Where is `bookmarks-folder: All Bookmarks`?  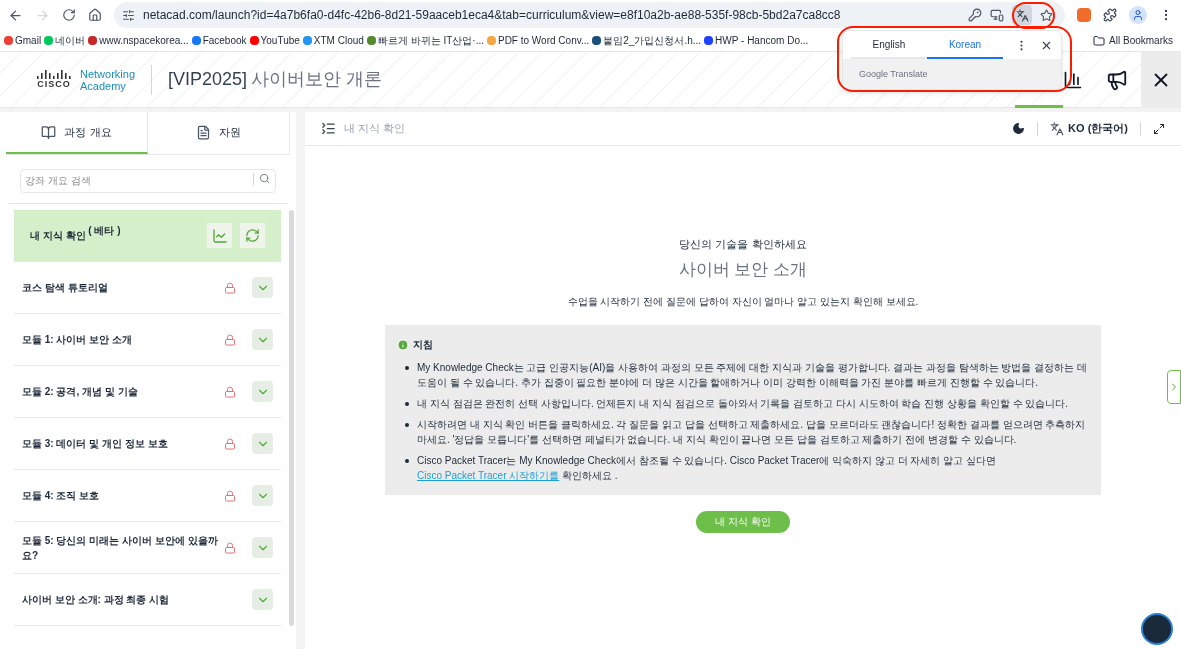 bookmarks-folder: All Bookmarks is located at coordinates (1133, 40).